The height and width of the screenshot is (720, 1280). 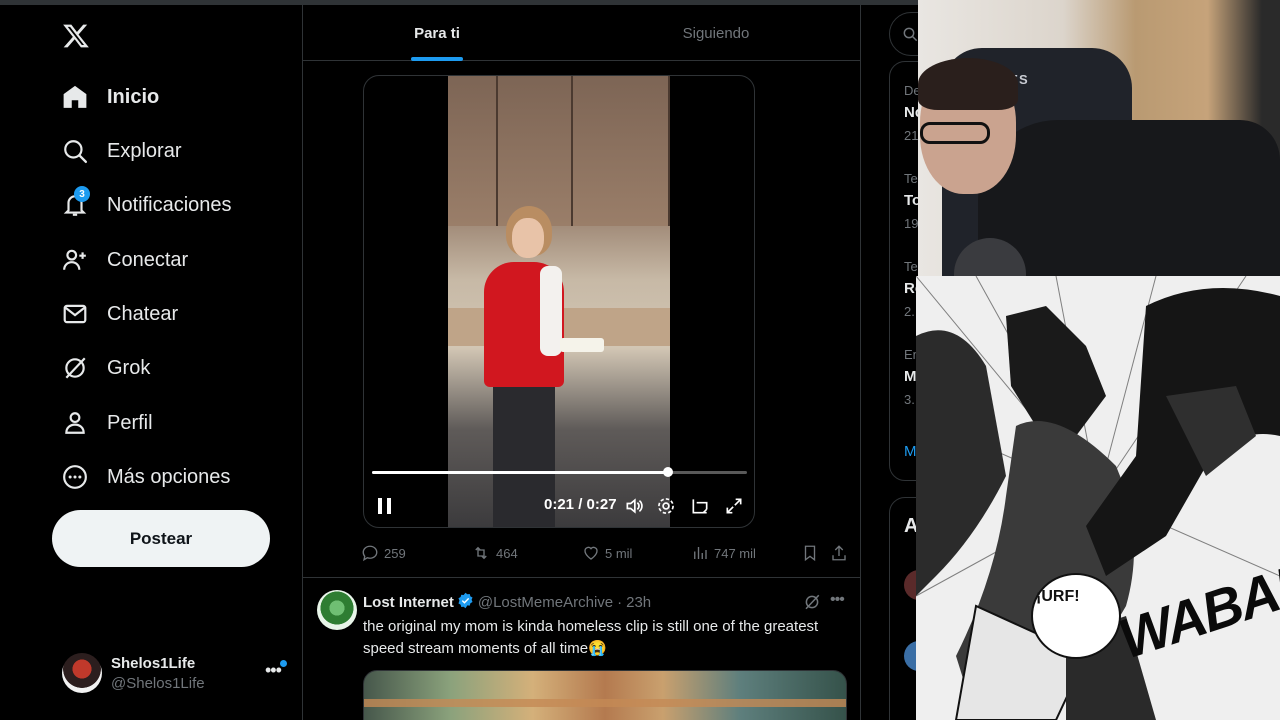 What do you see at coordinates (528, 238) in the screenshot?
I see `figure-face` at bounding box center [528, 238].